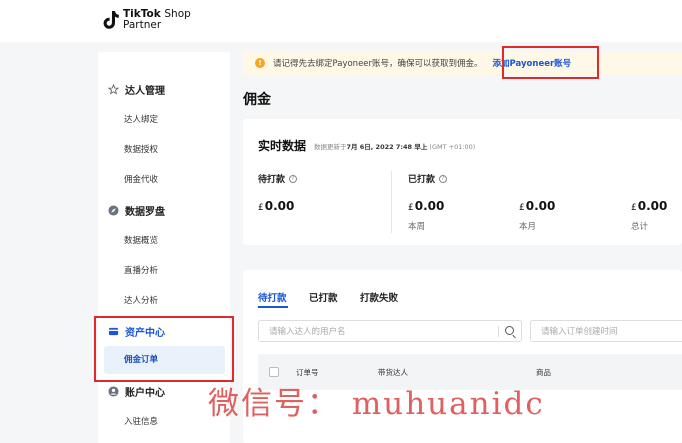 The width and height of the screenshot is (682, 443). I want to click on paid-month-caption: 本月, so click(528, 227).